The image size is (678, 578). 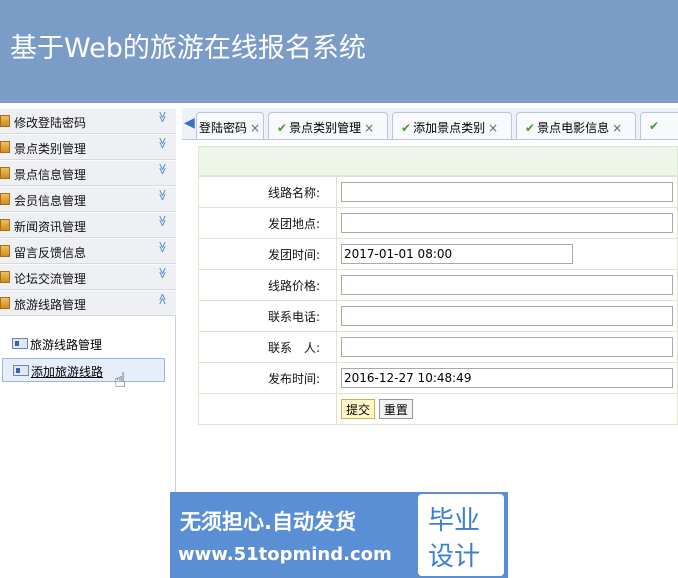 I want to click on sidebar-item-feedback: 留言反馈信息 ≫, so click(x=88, y=251).